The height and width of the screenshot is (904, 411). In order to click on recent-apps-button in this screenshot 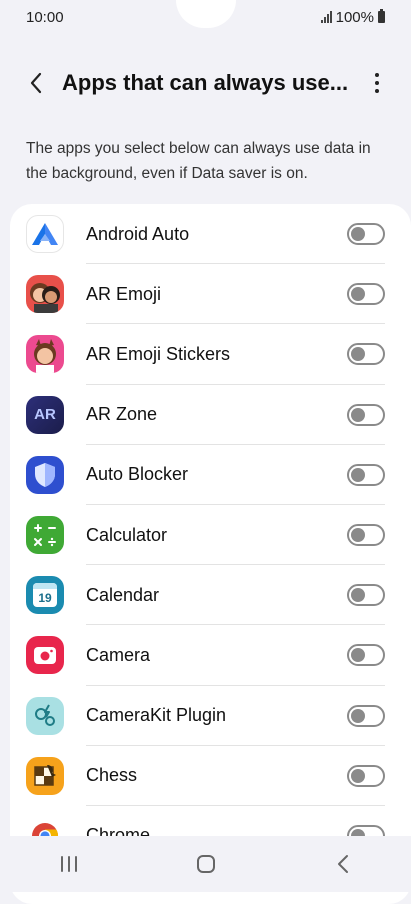, I will do `click(69, 864)`.